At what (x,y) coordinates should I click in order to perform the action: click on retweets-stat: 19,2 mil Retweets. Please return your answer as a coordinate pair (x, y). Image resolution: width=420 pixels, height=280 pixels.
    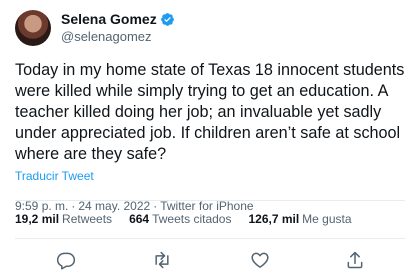
    Looking at the image, I should click on (63, 219).